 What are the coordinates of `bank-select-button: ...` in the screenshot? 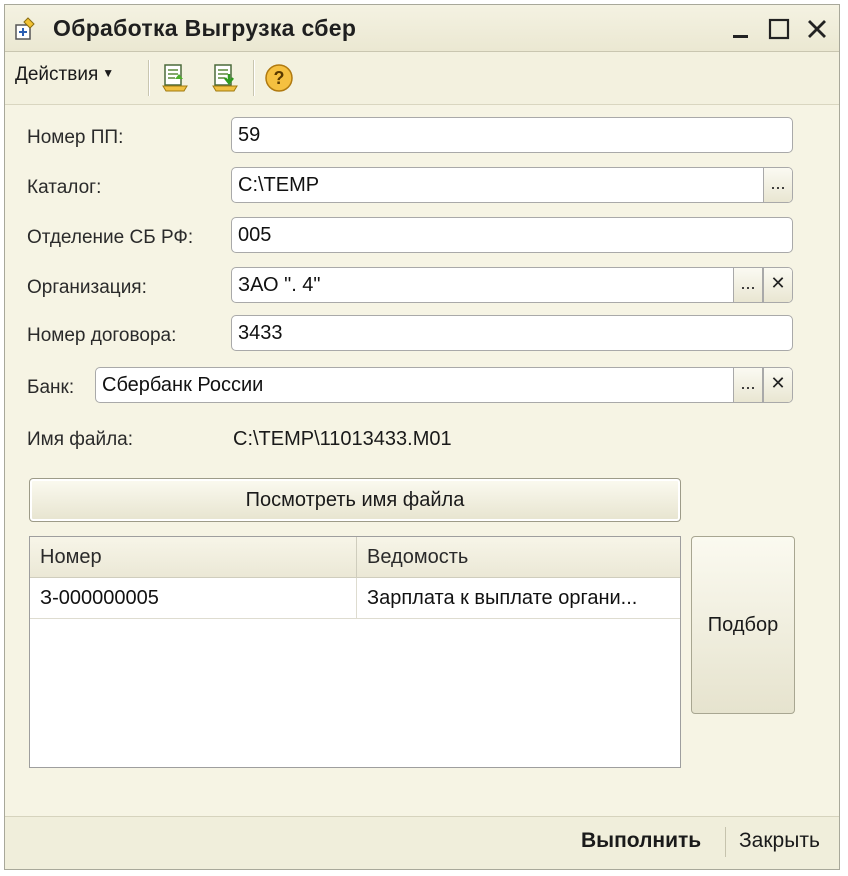 It's located at (748, 385).